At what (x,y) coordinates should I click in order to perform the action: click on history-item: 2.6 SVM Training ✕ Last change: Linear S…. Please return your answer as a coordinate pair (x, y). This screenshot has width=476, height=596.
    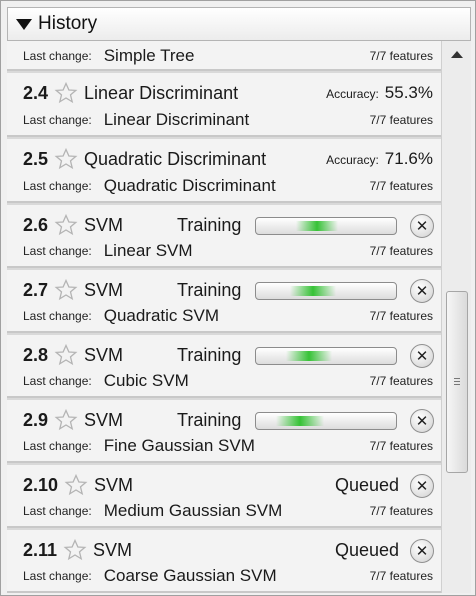
    Looking at the image, I should click on (224, 236).